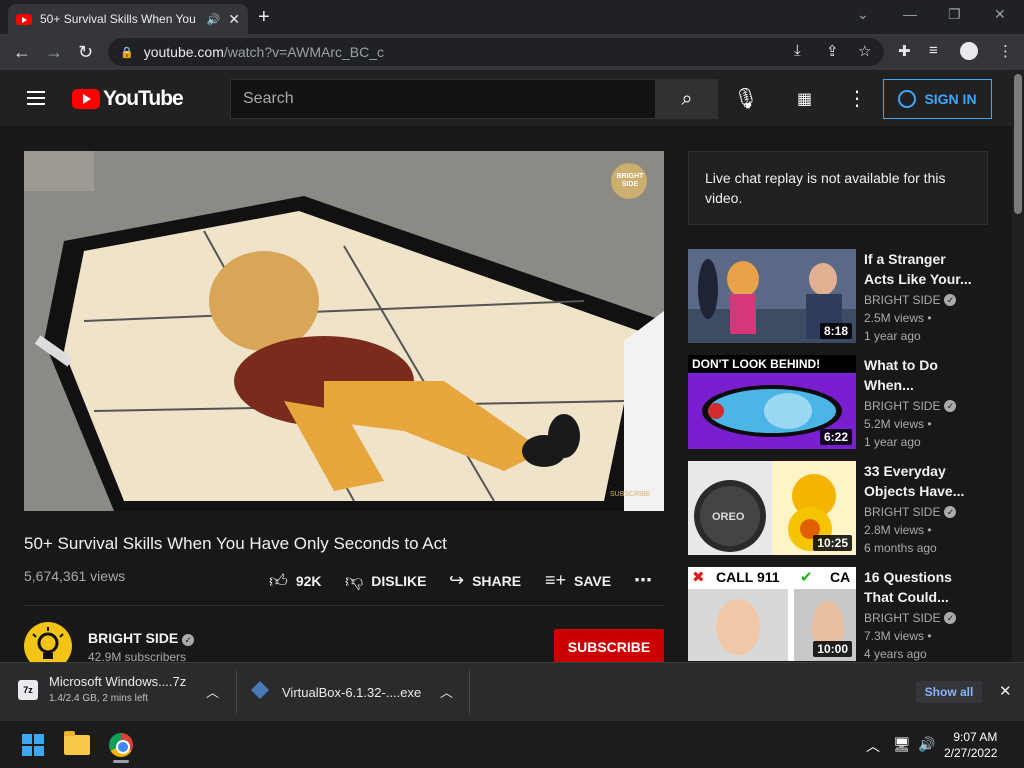 The image size is (1024, 768). Describe the element at coordinates (443, 99) in the screenshot. I see `search-input: Search` at that location.